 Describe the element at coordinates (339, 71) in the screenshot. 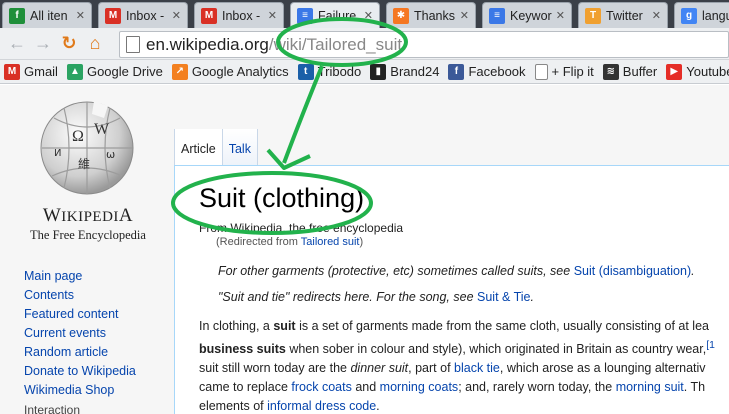

I see `bookmark-label: Tribodo` at that location.